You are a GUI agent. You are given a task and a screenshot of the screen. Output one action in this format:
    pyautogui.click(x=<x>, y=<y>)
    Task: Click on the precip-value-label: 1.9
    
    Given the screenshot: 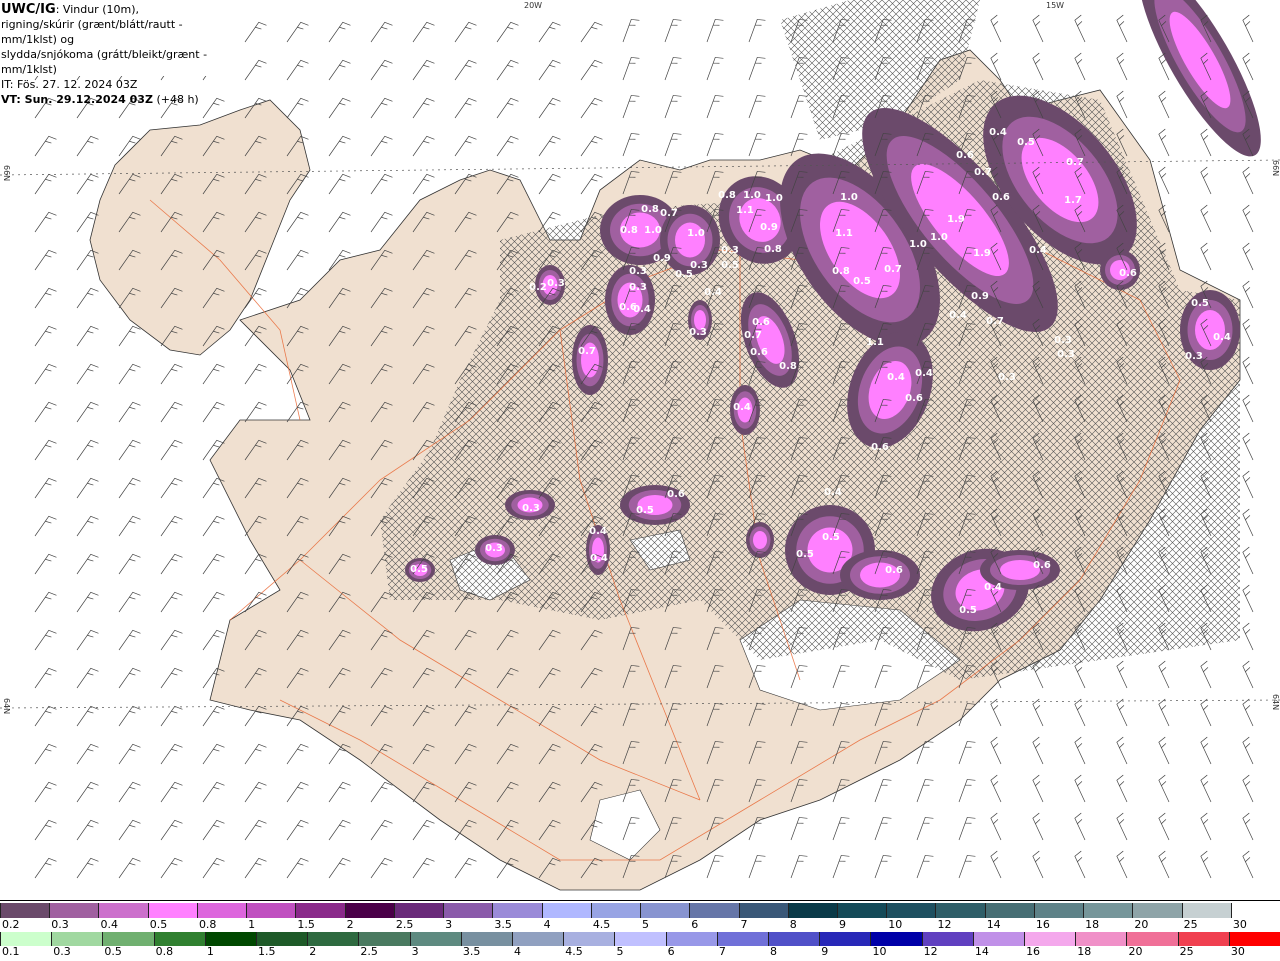 What is the action you would take?
    pyautogui.click(x=956, y=219)
    